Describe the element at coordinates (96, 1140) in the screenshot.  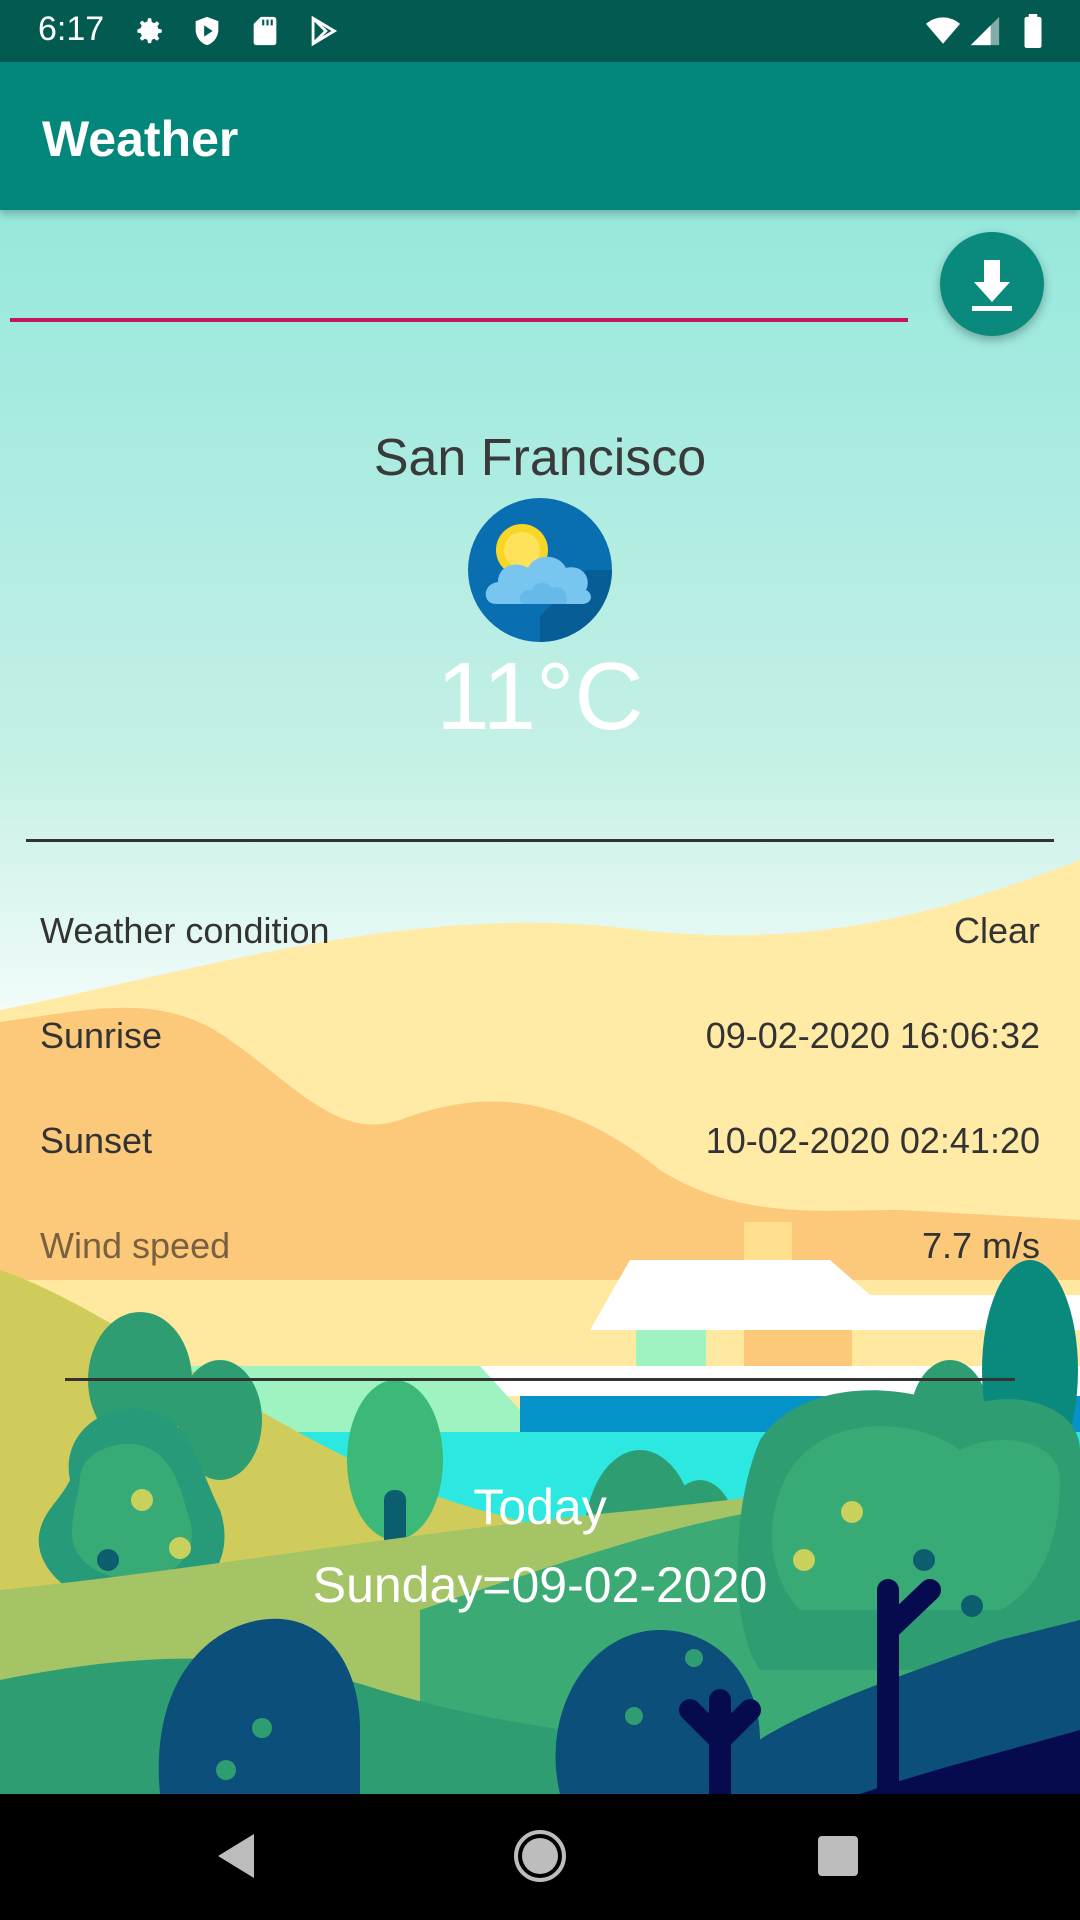
I see `detail-label: Sunset` at that location.